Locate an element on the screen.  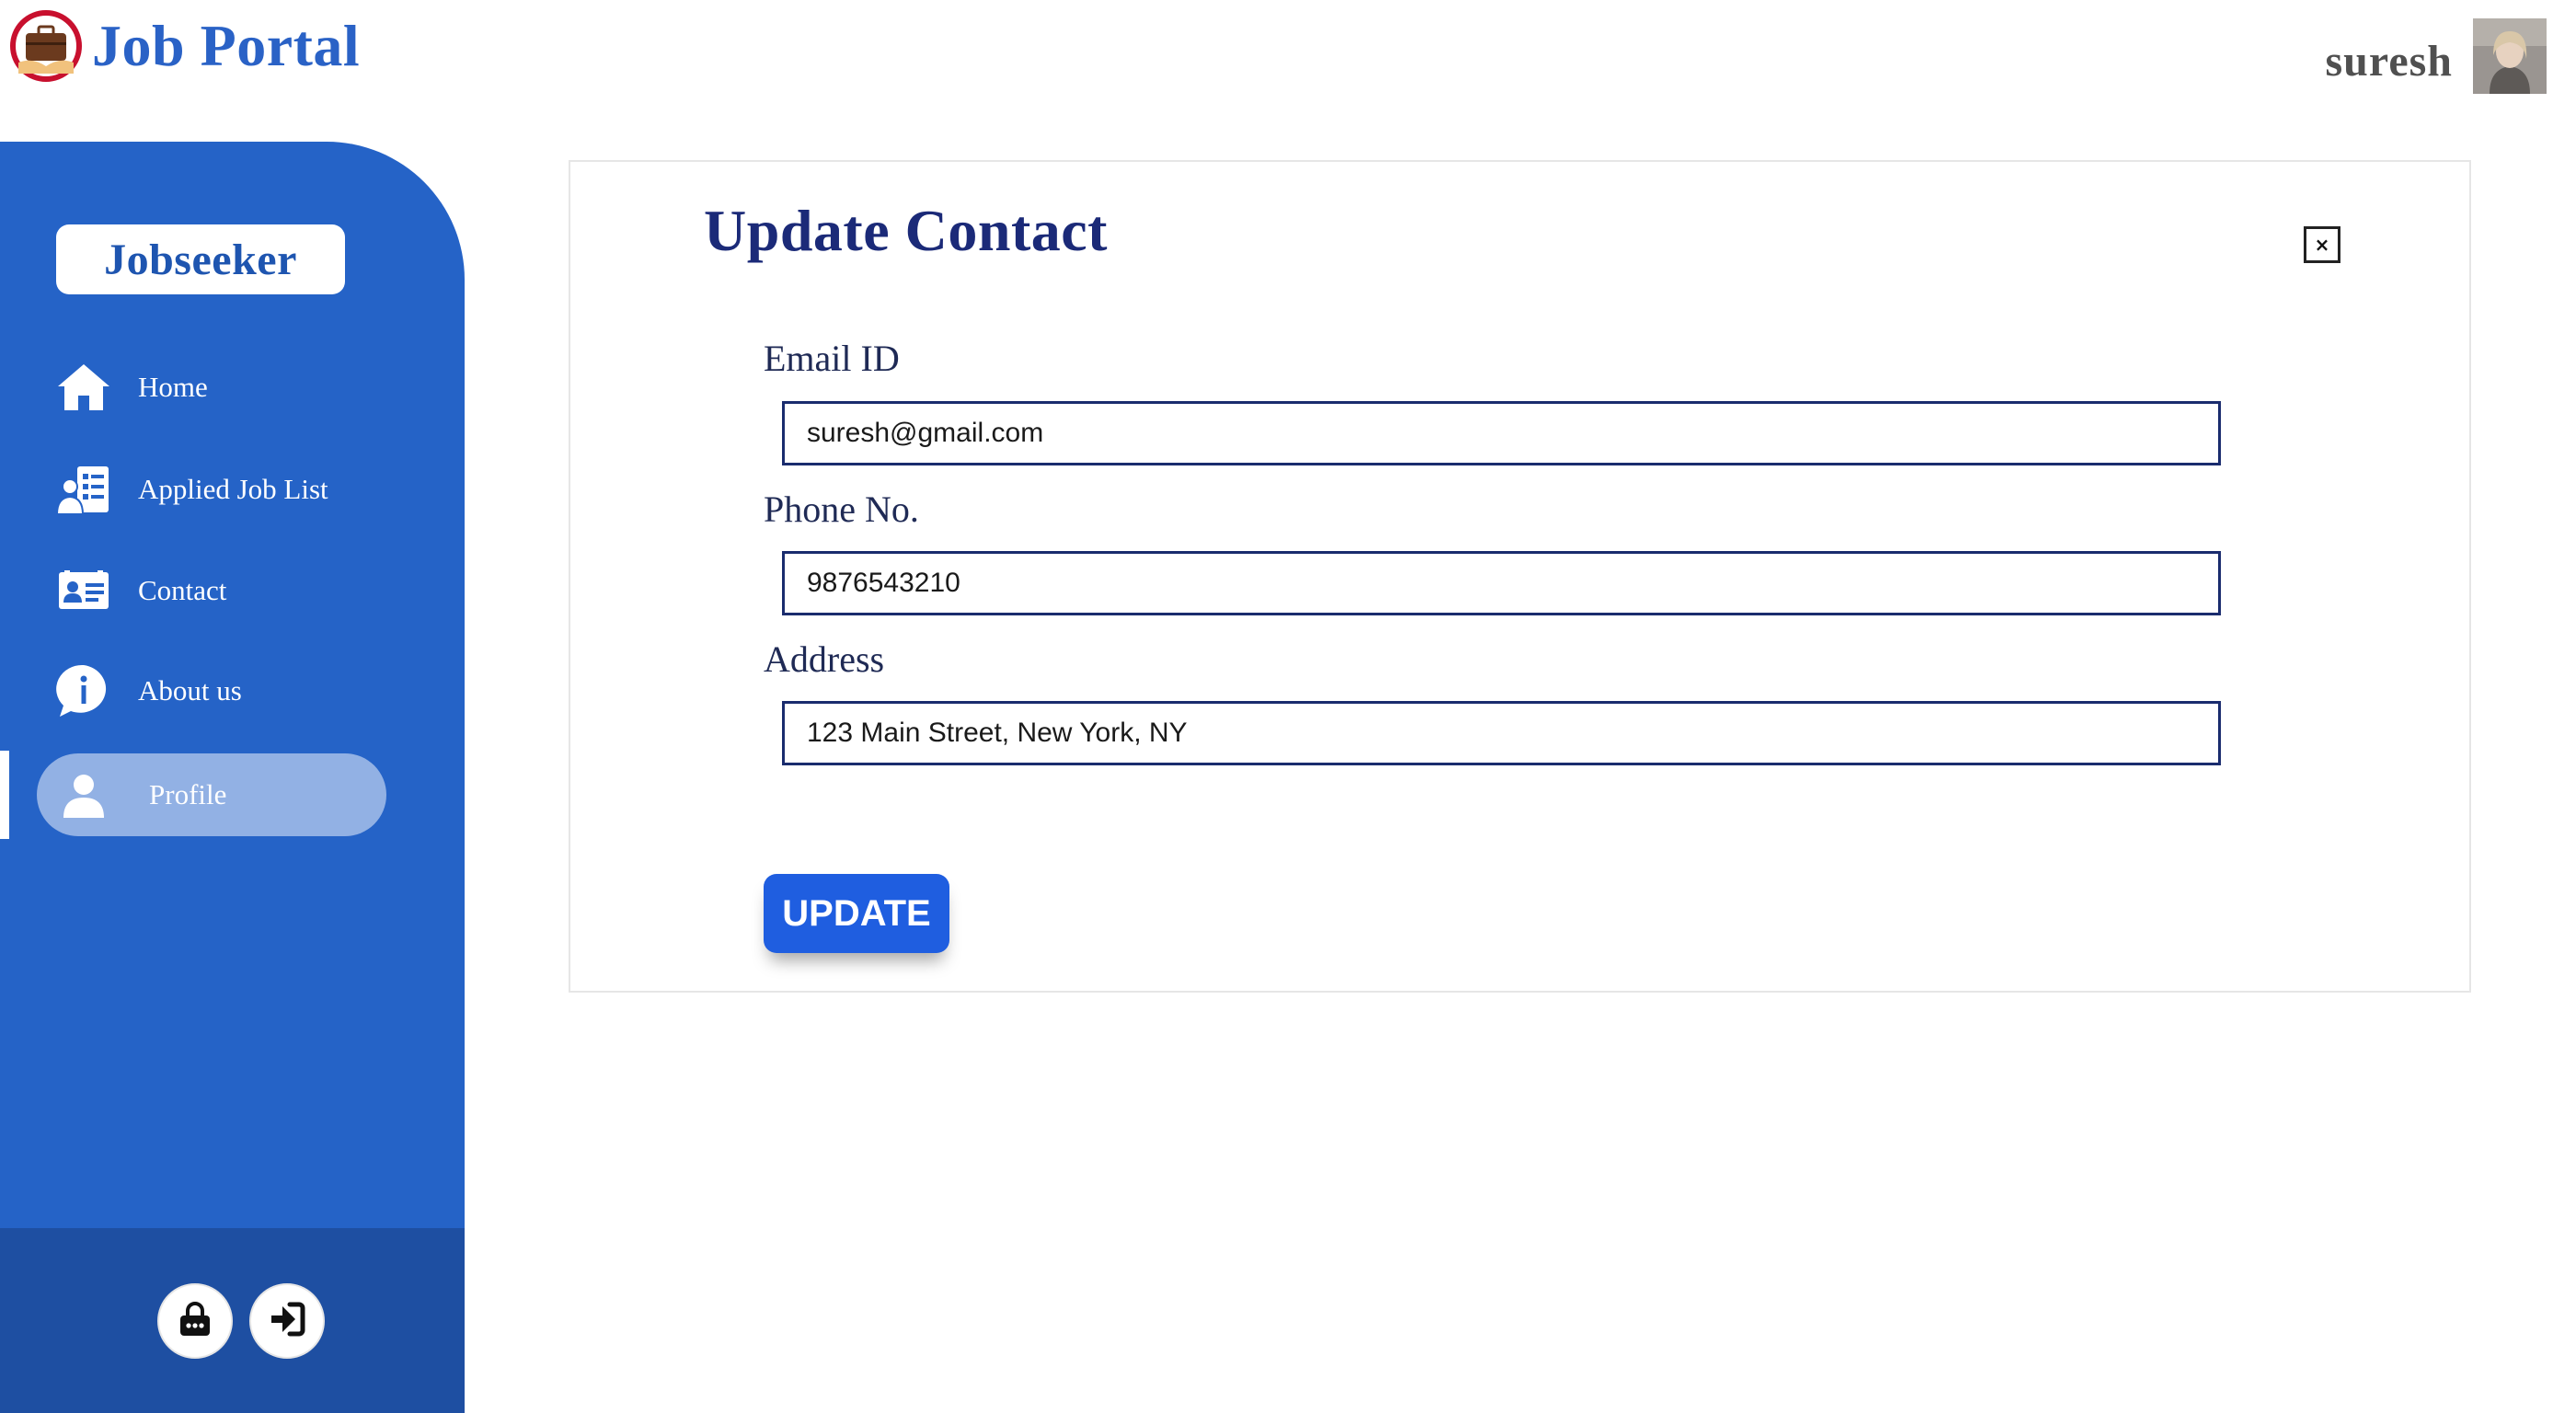
sidebar-item-applied-job-list: Applied Job List is located at coordinates (239, 489).